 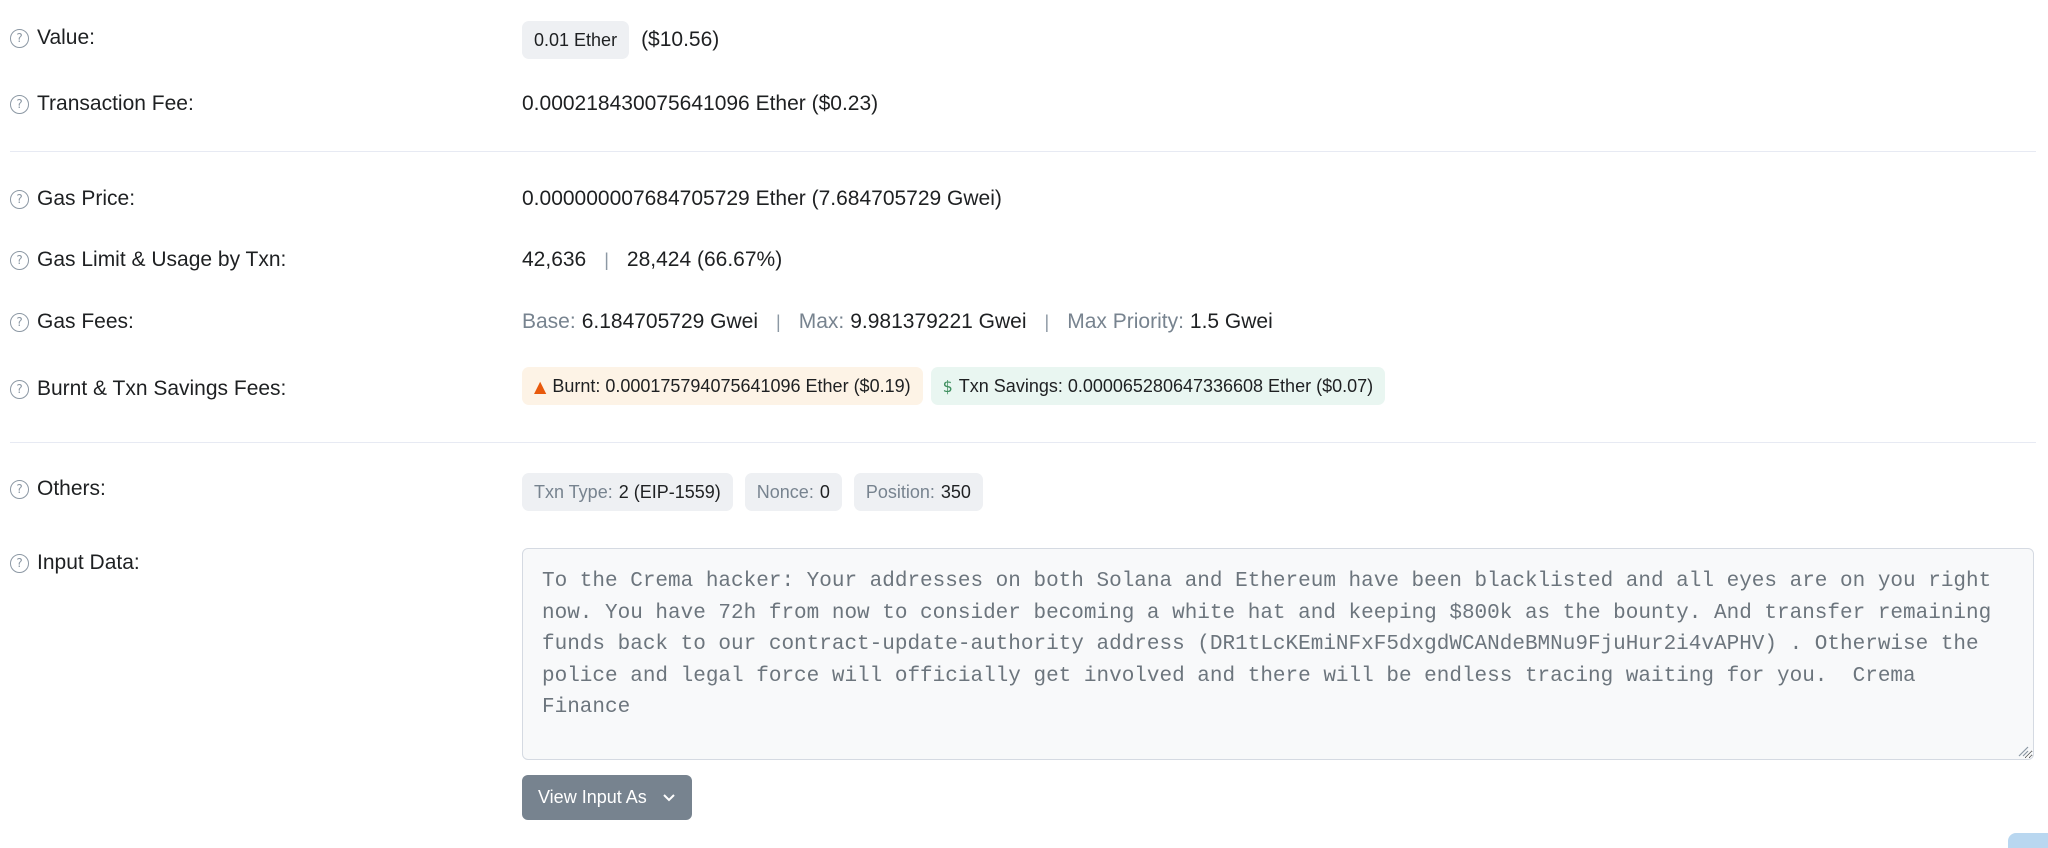 I want to click on view-input-as-label: View Input As, so click(x=592, y=797).